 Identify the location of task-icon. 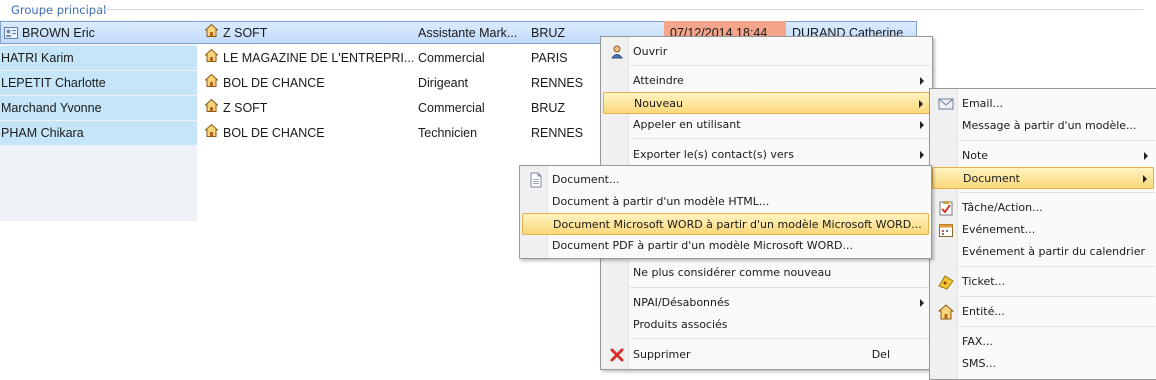
(946, 208).